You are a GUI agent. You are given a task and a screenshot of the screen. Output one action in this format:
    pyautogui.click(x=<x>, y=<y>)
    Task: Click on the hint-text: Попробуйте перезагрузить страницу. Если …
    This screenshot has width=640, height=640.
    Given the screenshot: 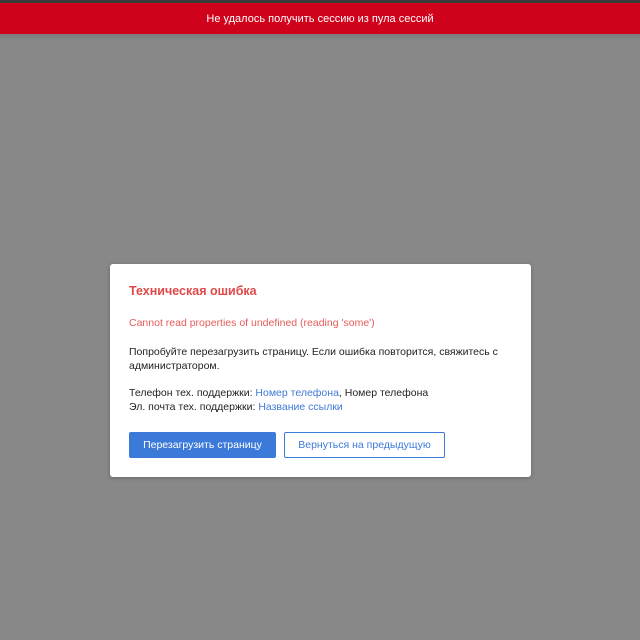 What is the action you would take?
    pyautogui.click(x=313, y=359)
    